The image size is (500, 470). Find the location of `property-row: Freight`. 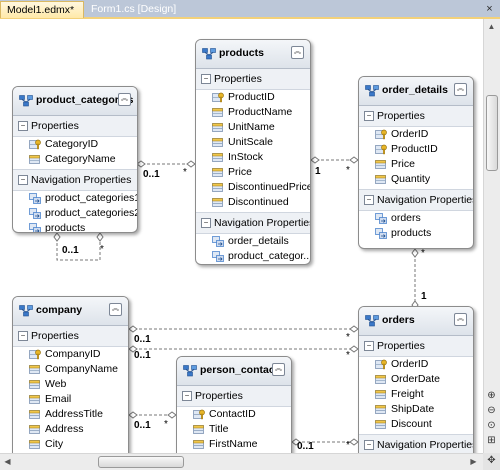

property-row: Freight is located at coordinates (416, 394).